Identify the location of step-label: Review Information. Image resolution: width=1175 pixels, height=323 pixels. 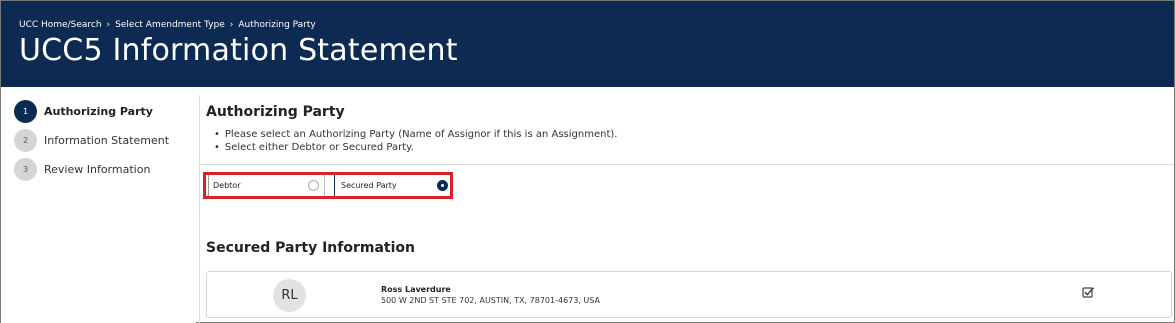
(97, 169).